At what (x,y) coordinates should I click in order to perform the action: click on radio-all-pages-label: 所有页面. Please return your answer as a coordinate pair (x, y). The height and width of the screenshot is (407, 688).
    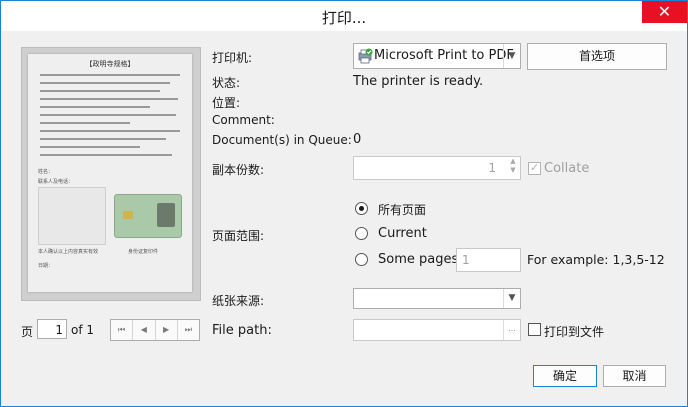
    Looking at the image, I should click on (402, 210).